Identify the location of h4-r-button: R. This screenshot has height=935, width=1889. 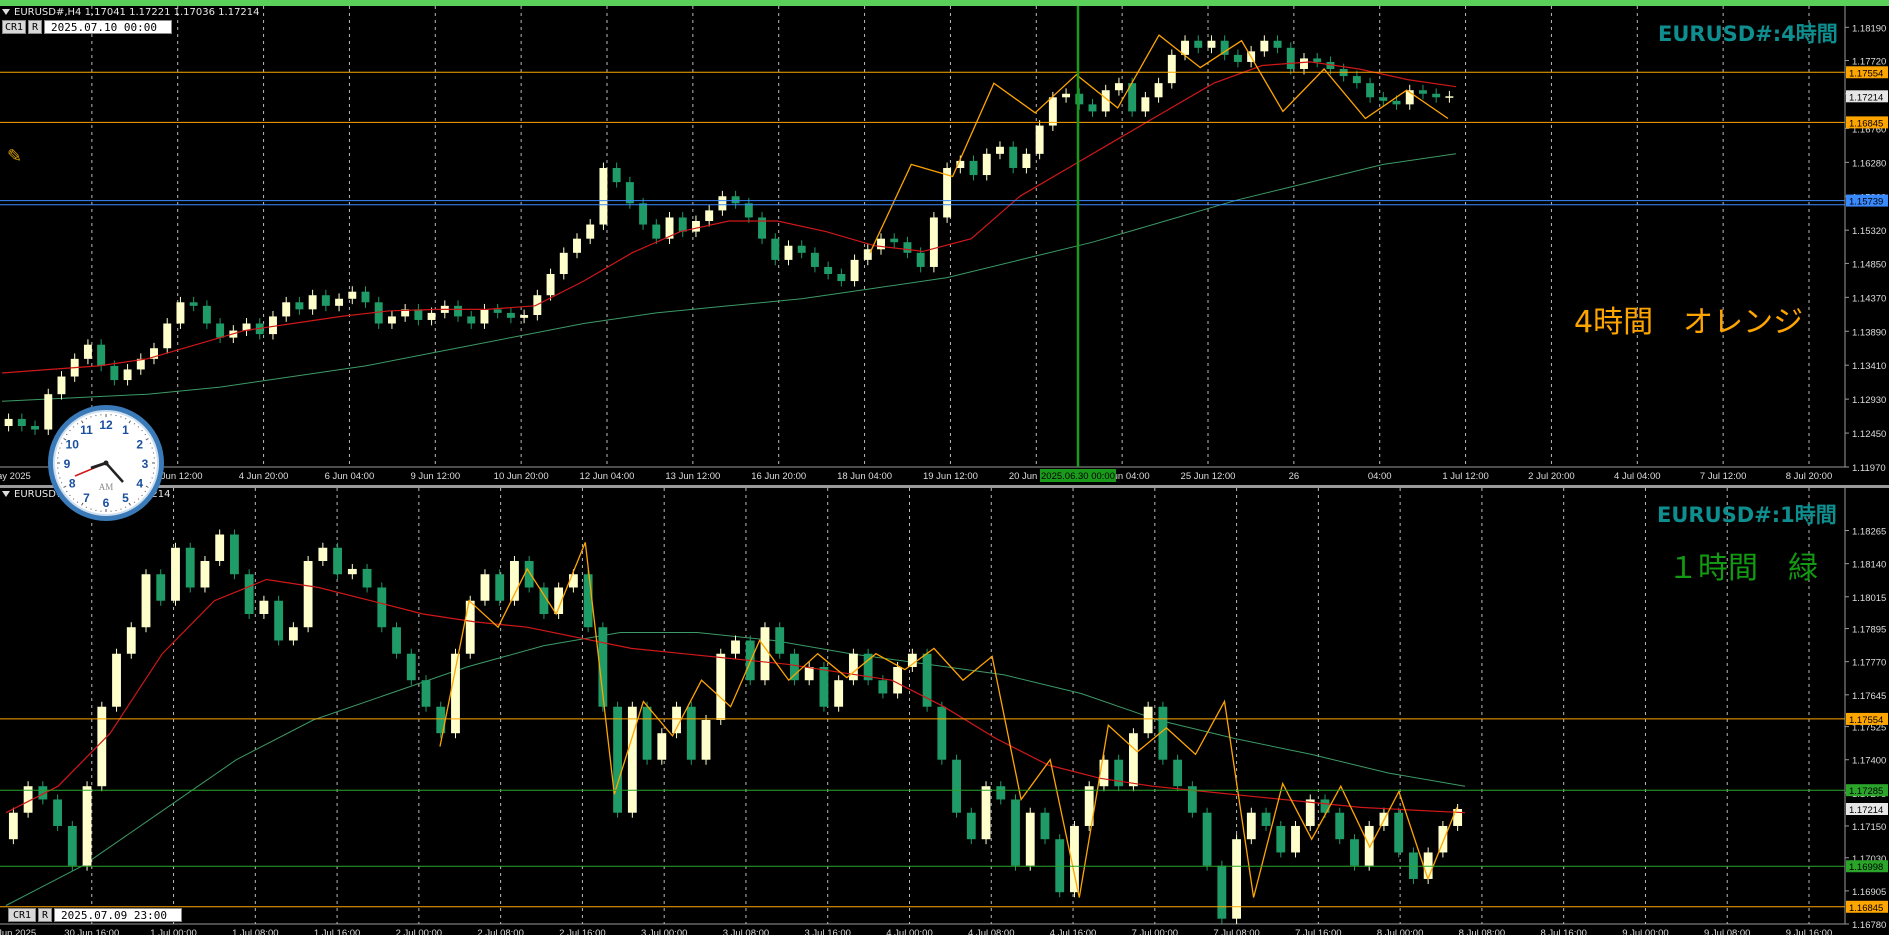
(35, 27).